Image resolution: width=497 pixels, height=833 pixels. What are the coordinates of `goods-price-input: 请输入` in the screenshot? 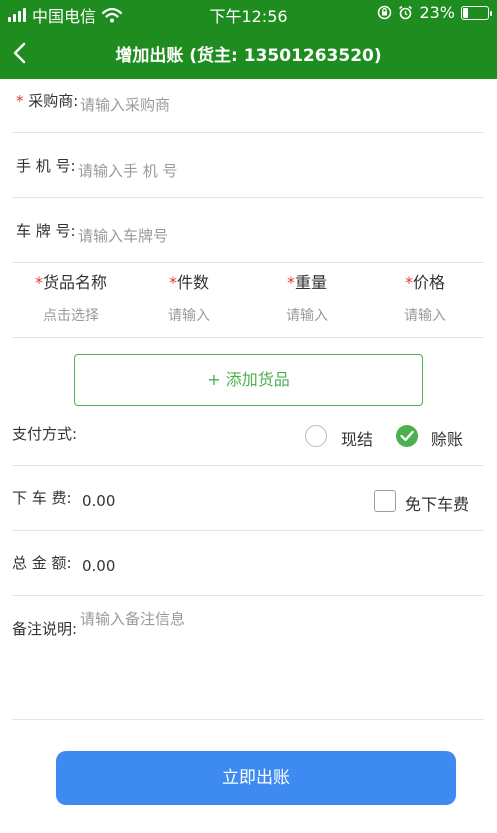 It's located at (425, 315).